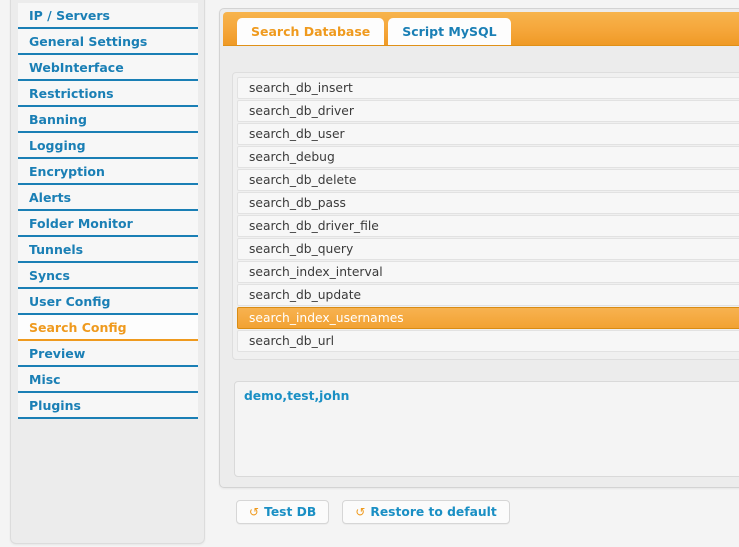 The image size is (739, 547). Describe the element at coordinates (433, 512) in the screenshot. I see `restore-to-default-button-label: Restore to default` at that location.